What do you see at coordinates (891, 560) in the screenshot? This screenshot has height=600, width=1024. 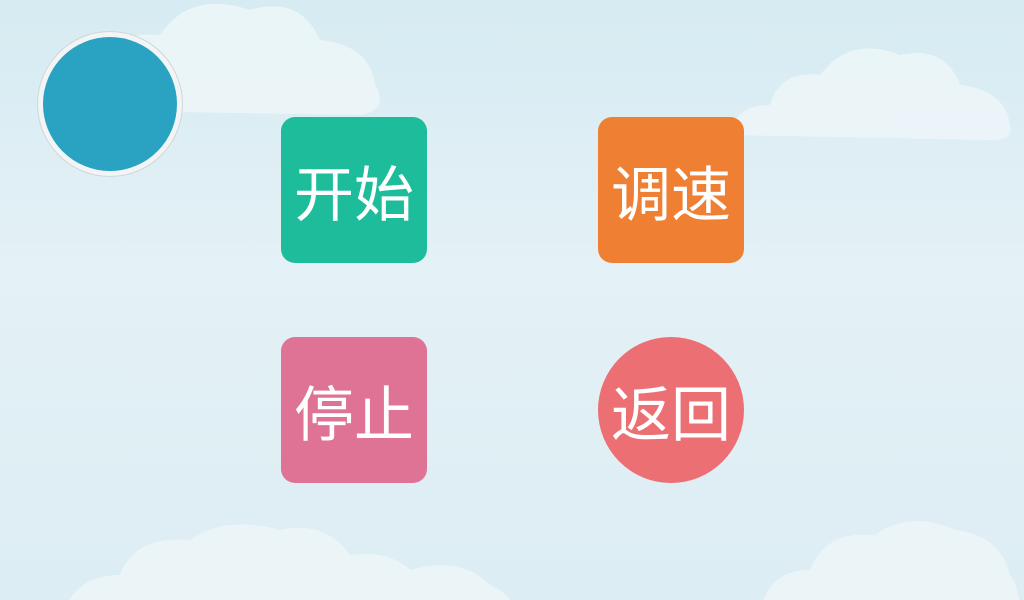 I see `cloud-bottom-right` at bounding box center [891, 560].